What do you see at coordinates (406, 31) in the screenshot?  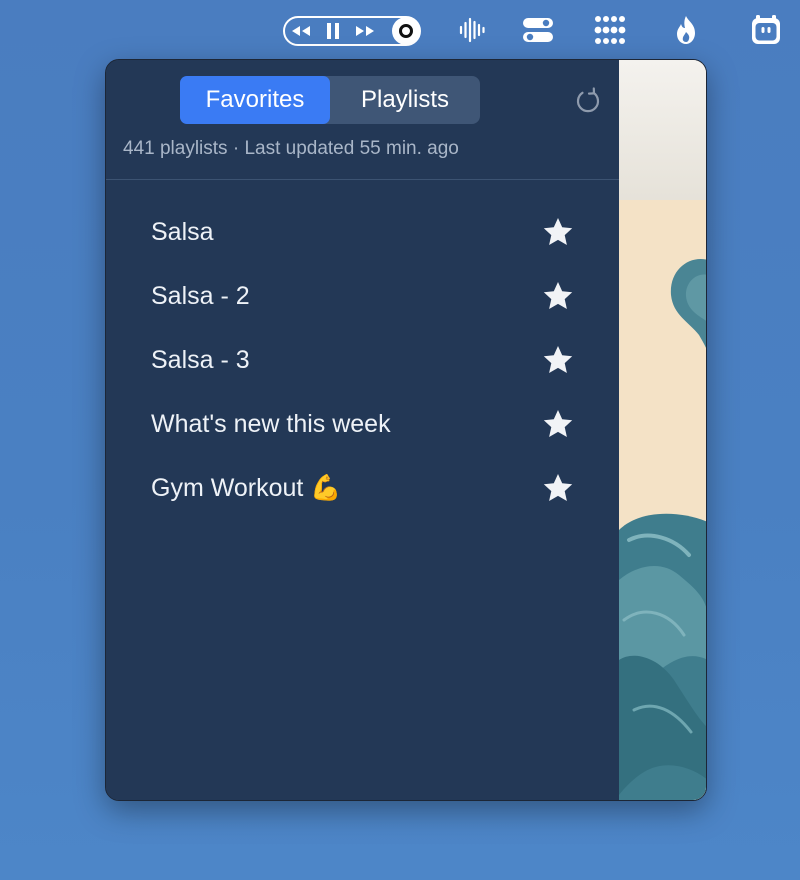 I see `record-icon` at bounding box center [406, 31].